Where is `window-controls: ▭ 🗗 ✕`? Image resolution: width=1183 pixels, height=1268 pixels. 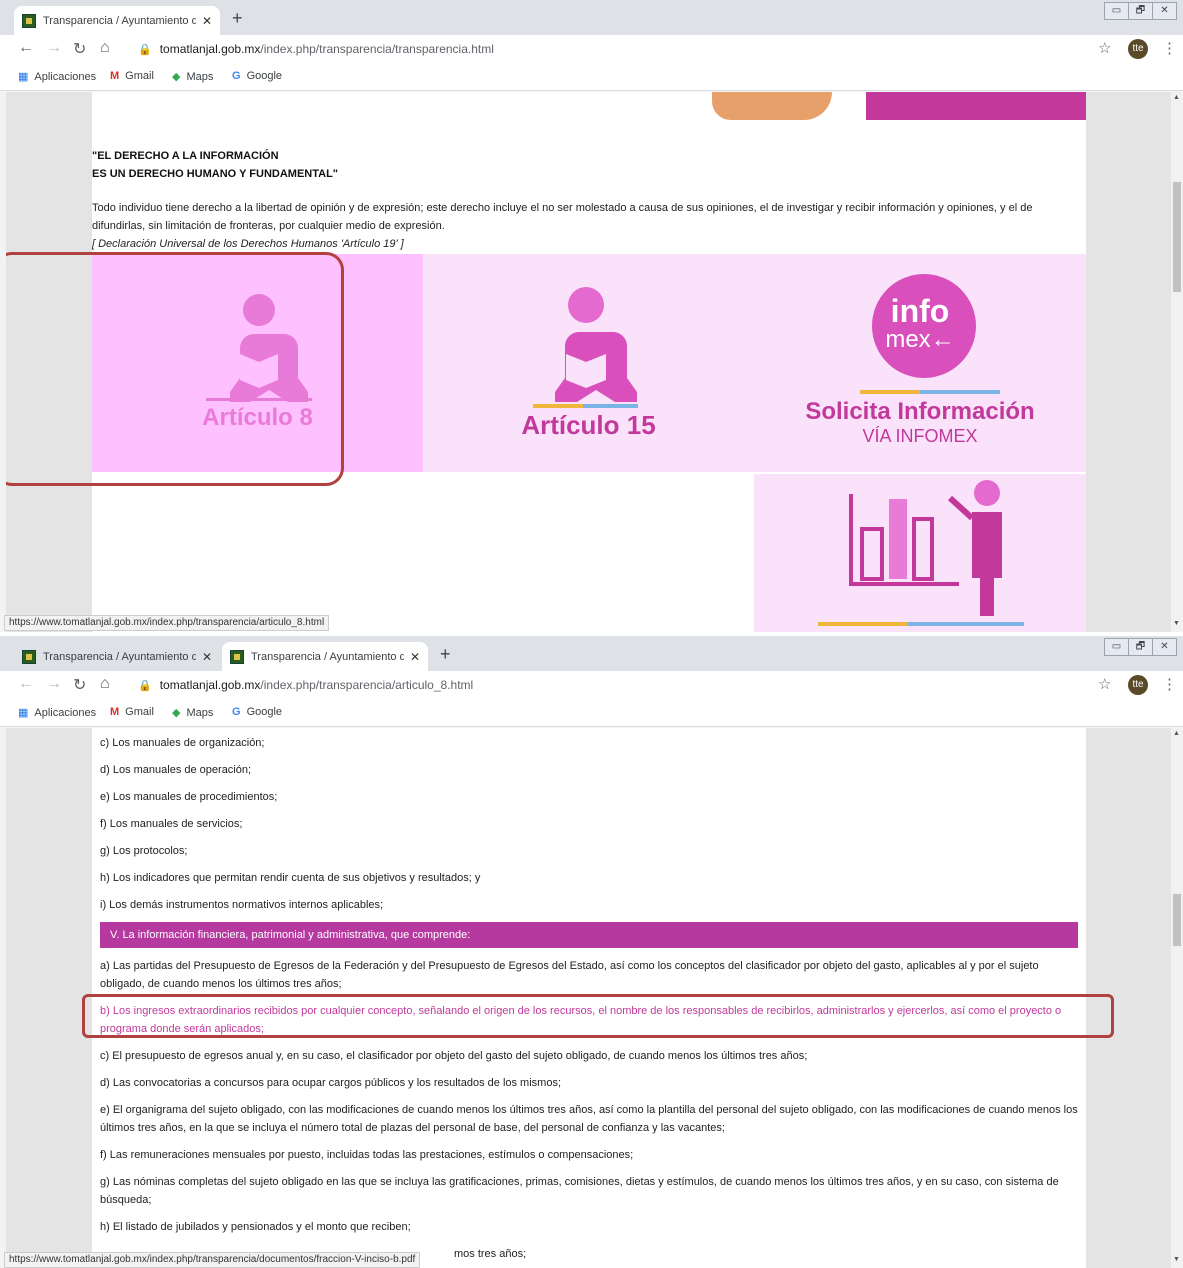
window-controls: ▭ 🗗 ✕ is located at coordinates (1140, 11).